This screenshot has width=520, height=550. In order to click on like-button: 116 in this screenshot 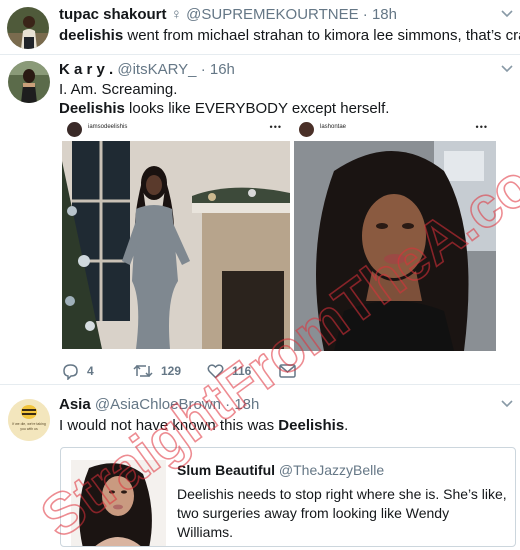, I will do `click(229, 371)`.